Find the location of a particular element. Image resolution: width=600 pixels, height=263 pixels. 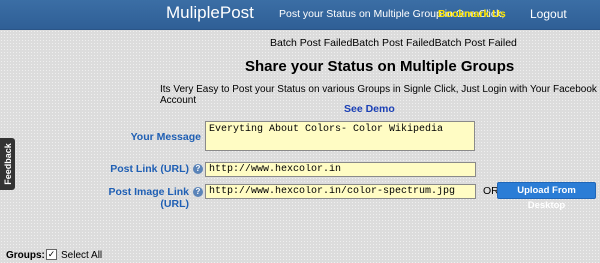

upload-from-desktop-button: Upload From Desktop is located at coordinates (546, 196).